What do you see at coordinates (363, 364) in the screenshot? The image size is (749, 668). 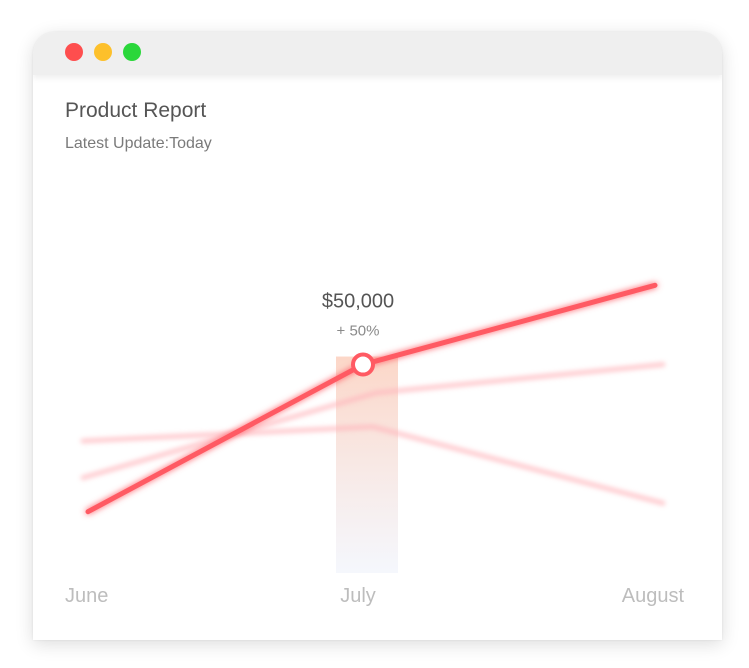 I see `highlight-point-marker` at bounding box center [363, 364].